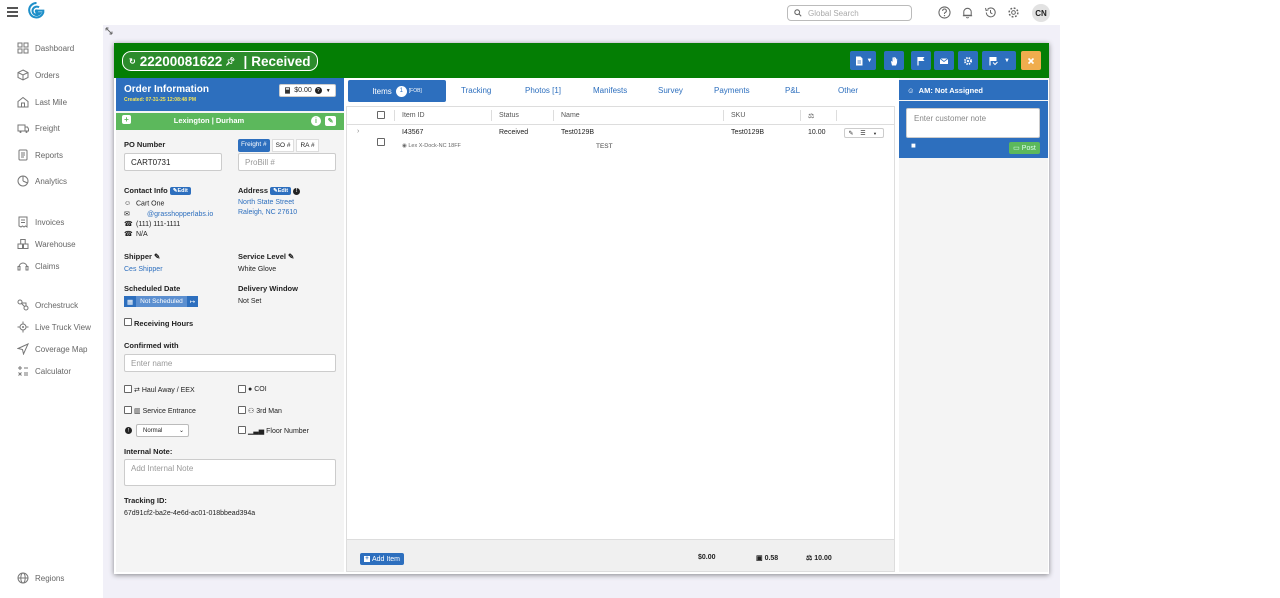 The height and width of the screenshot is (598, 1280). I want to click on tab-manifests: Manifests, so click(610, 90).